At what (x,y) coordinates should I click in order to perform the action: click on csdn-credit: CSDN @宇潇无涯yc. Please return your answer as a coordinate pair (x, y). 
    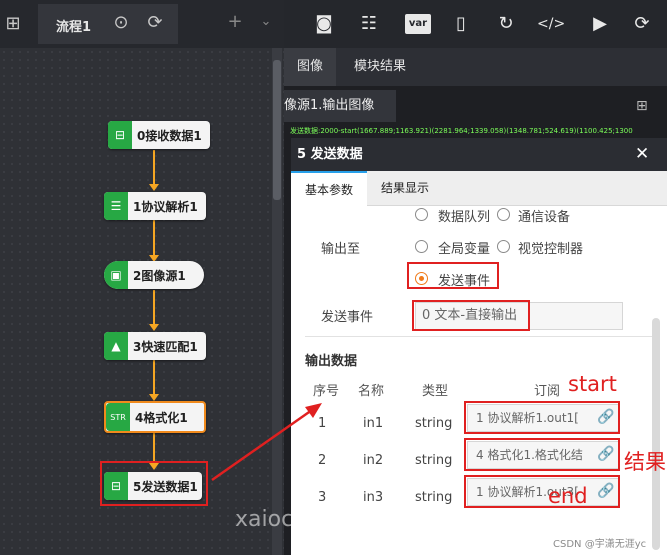
    Looking at the image, I should click on (600, 544).